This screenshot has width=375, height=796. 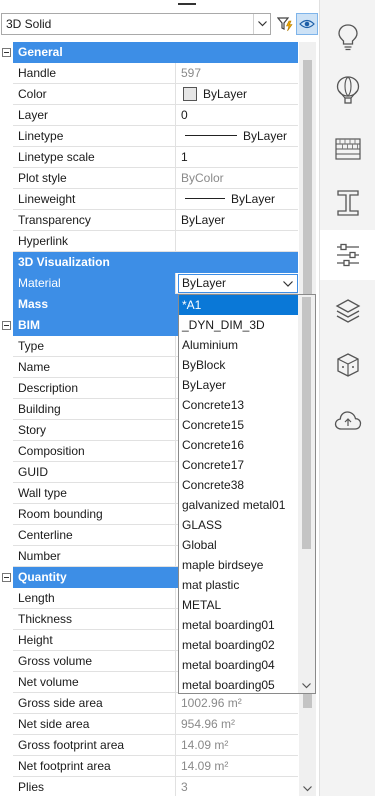 I want to click on property-row-lineweight: Lineweight ByLayer, so click(x=149, y=199).